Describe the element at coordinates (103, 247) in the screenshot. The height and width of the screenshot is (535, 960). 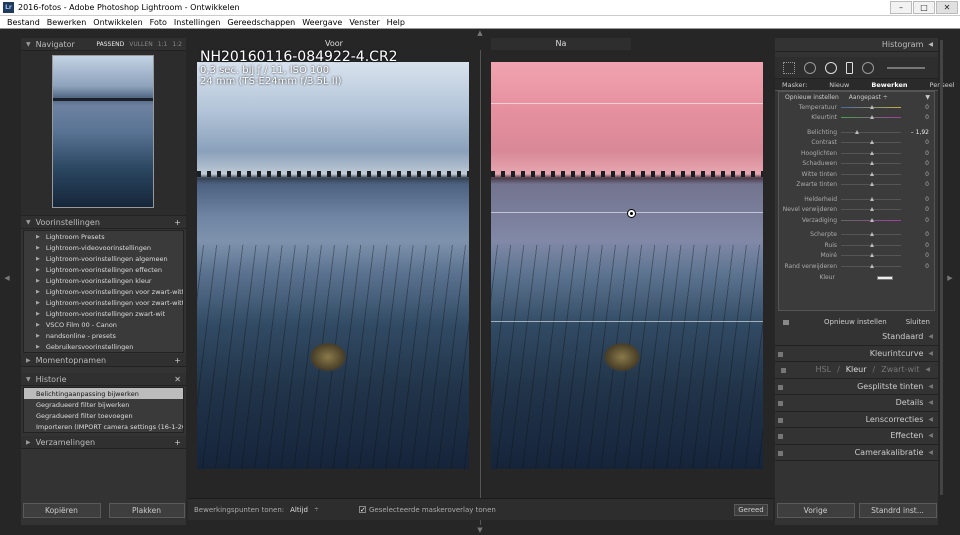
I see `preset-folder: ▶ Lightroom-videovoorinstellingen` at that location.